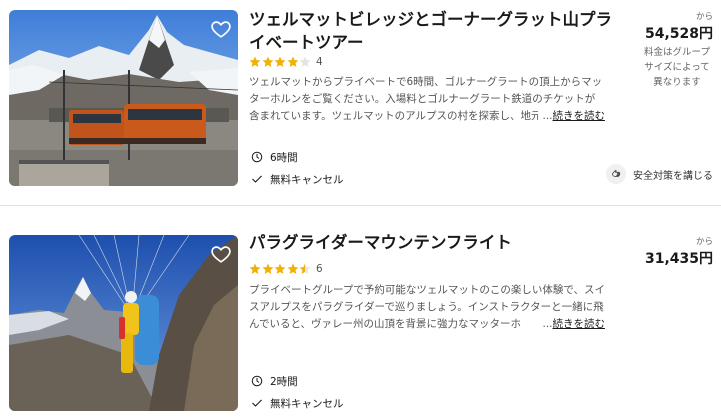  What do you see at coordinates (677, 67) in the screenshot?
I see `price-note: 料金はグループサイズによって異なります` at bounding box center [677, 67].